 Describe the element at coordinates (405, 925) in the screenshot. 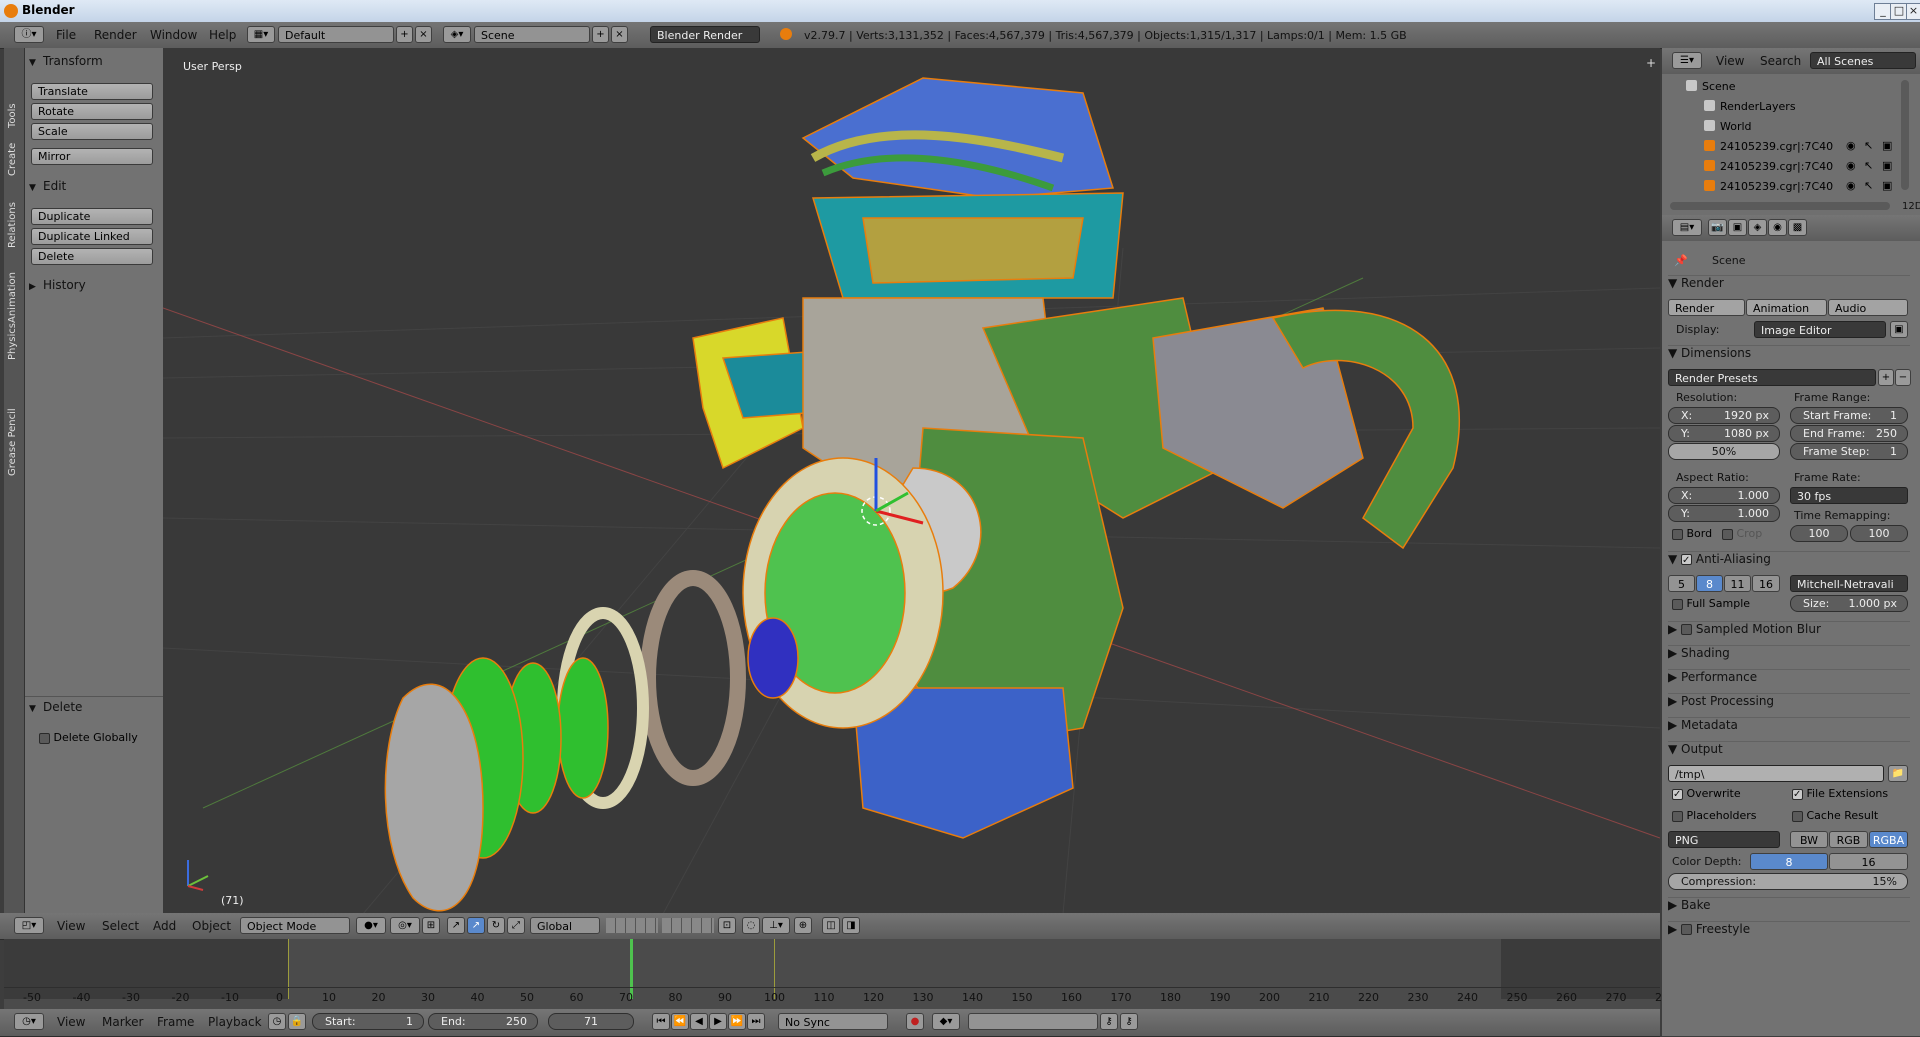

I see `pivot-point-icon: ◎▾` at that location.